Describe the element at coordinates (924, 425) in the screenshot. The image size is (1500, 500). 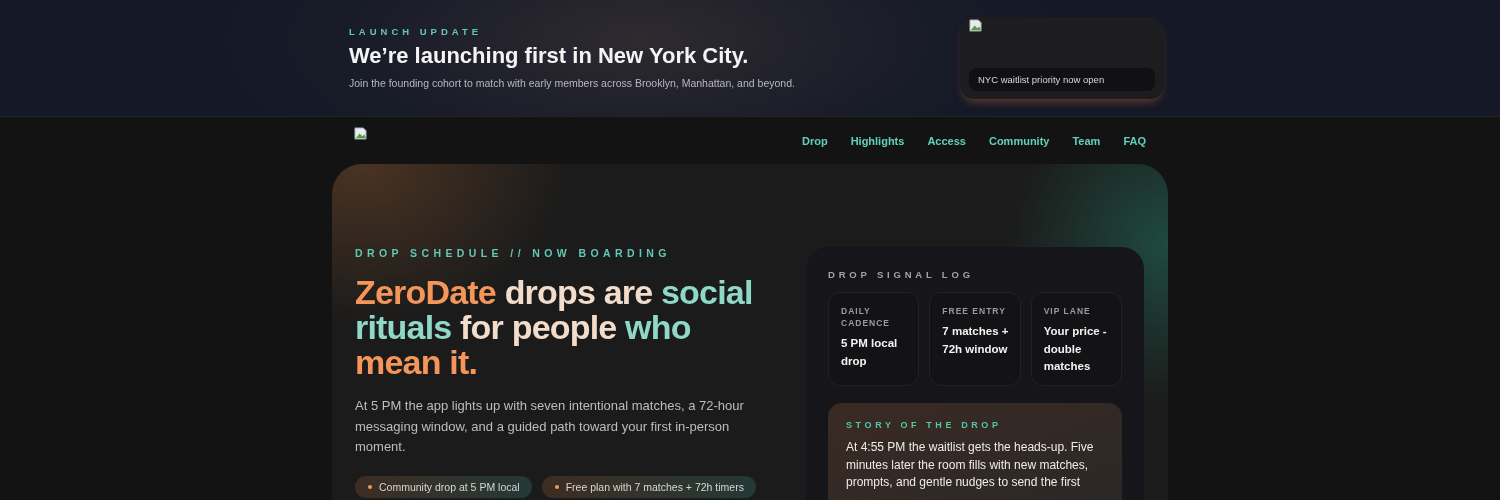
I see `story-title: STORY OF THE DROP` at that location.